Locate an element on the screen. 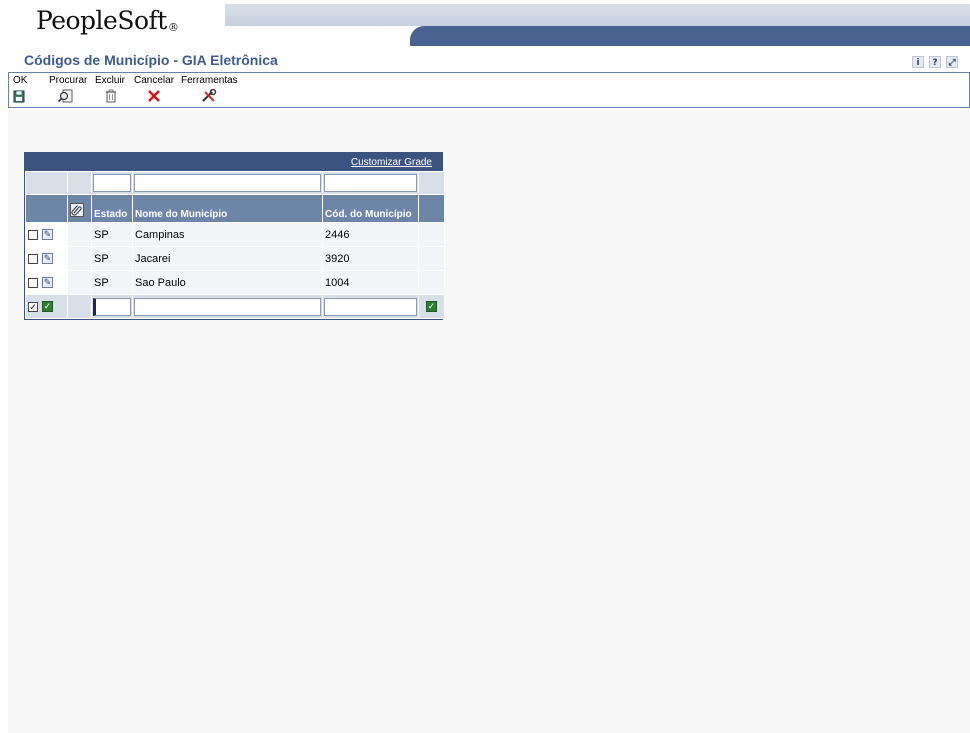 The image size is (970, 733). city-code-cell: 2446 is located at coordinates (370, 234).